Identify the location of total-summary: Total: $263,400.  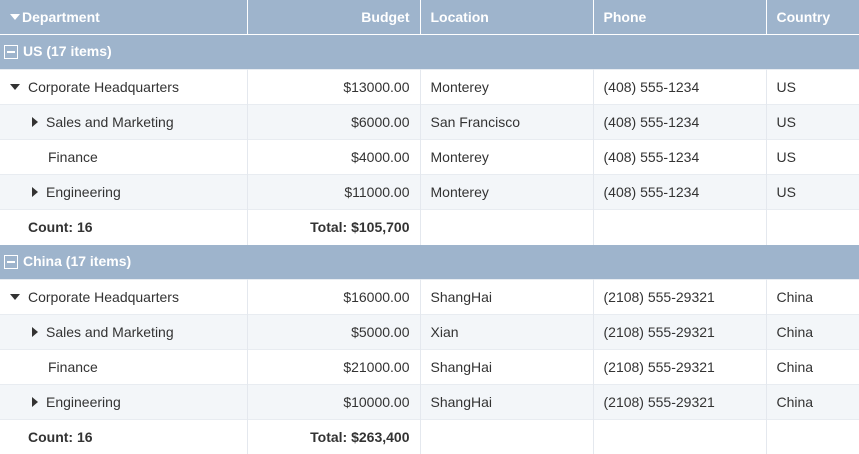
(334, 436).